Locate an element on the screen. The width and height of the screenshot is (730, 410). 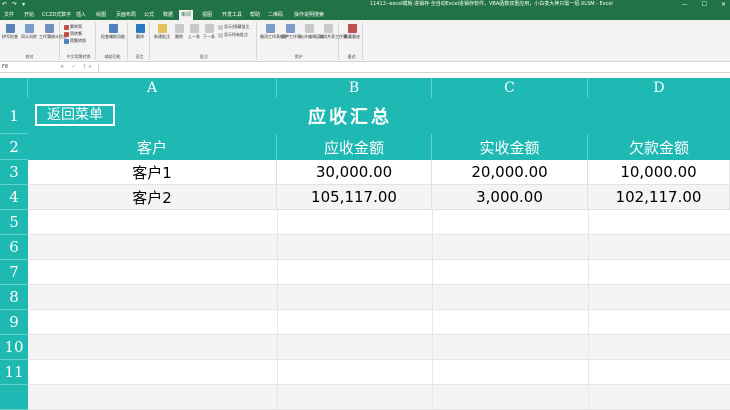
row-header-6: 6 is located at coordinates (14, 247).